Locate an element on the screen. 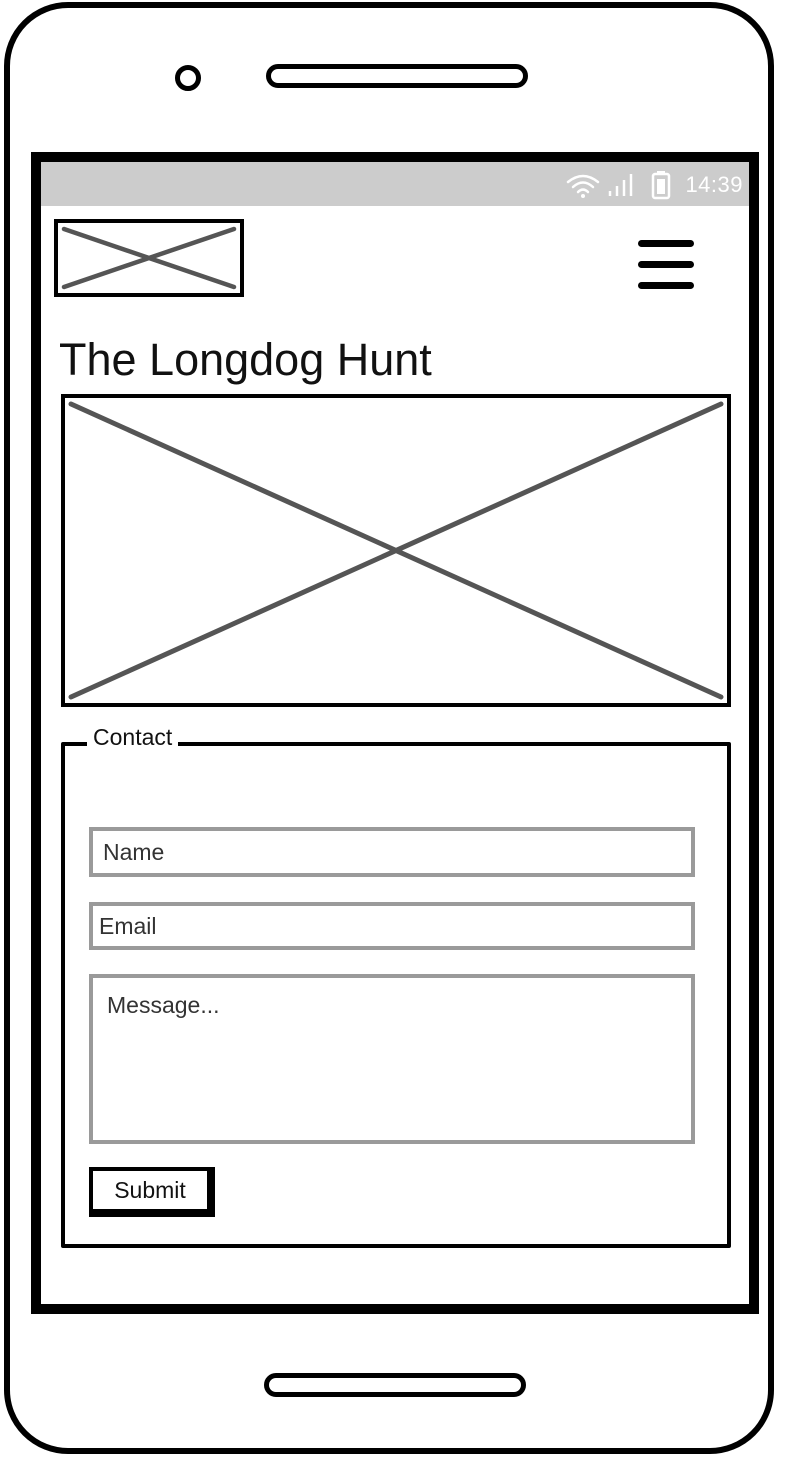 This screenshot has height=1464, width=786. status-bar: 14:39 is located at coordinates (395, 184).